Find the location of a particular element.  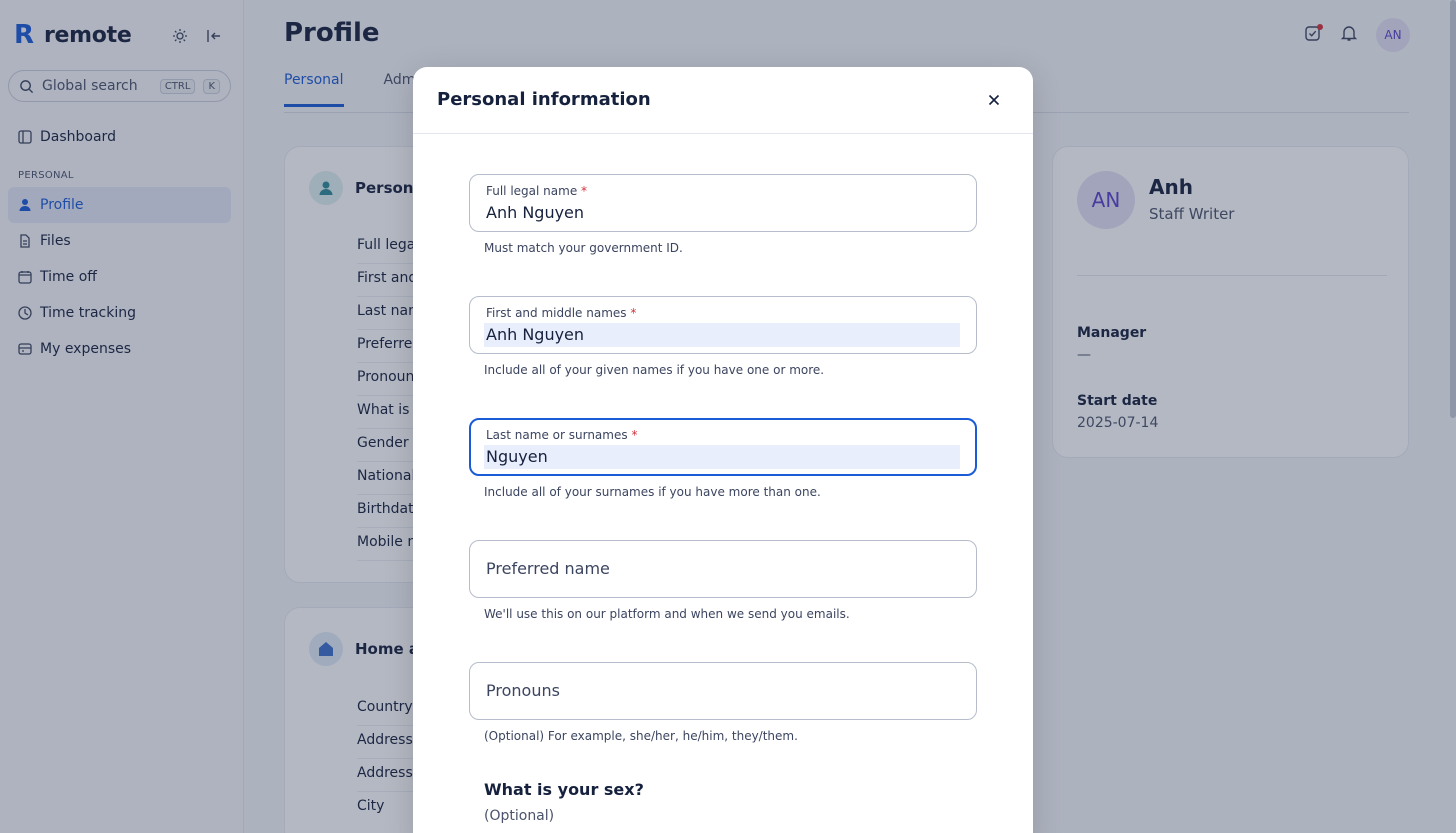

last-name-field: Last name or surnames * Nguyen is located at coordinates (723, 447).